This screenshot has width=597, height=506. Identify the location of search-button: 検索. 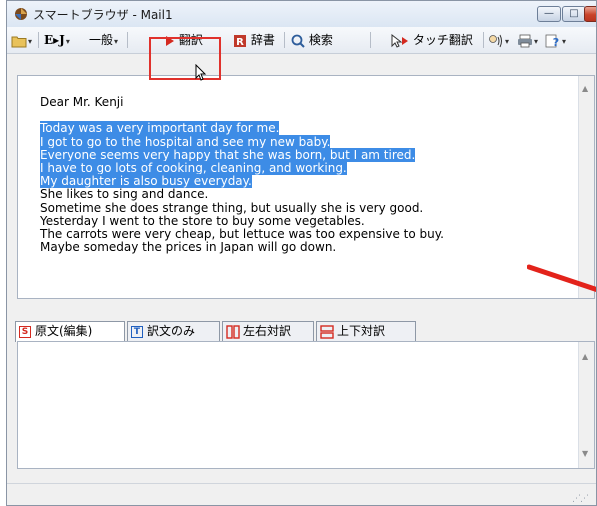
(312, 40).